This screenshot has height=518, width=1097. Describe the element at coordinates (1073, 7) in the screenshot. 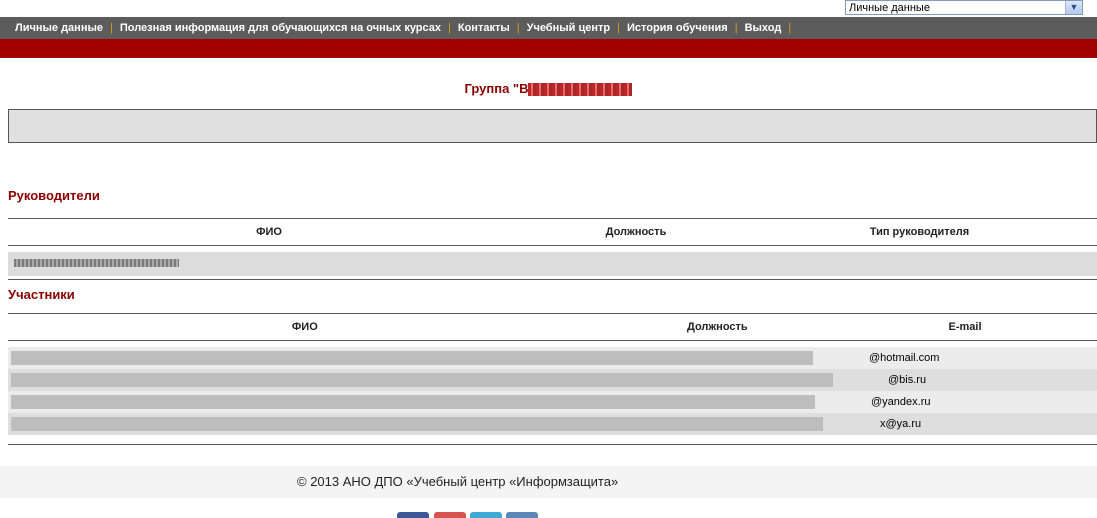

I see `chevron-down-icon: ▼` at that location.